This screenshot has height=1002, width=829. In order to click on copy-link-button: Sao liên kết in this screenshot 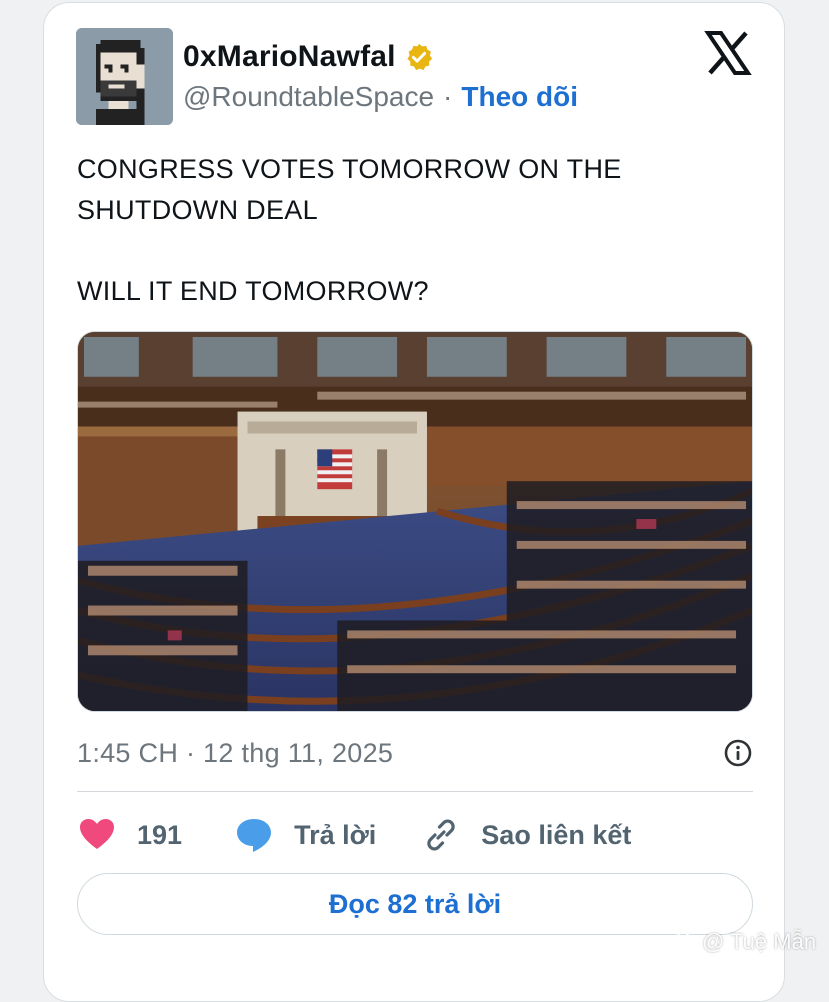, I will do `click(526, 835)`.